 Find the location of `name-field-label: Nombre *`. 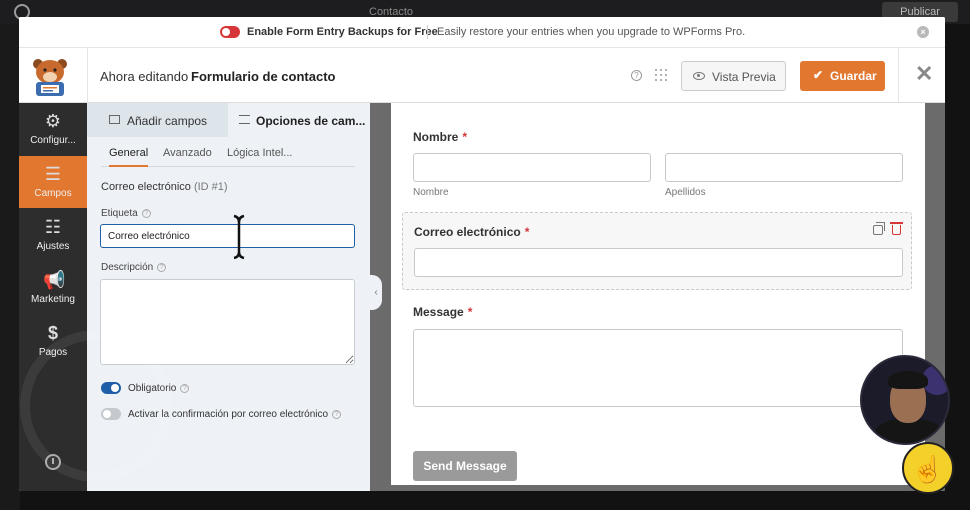

name-field-label: Nombre * is located at coordinates (440, 137).